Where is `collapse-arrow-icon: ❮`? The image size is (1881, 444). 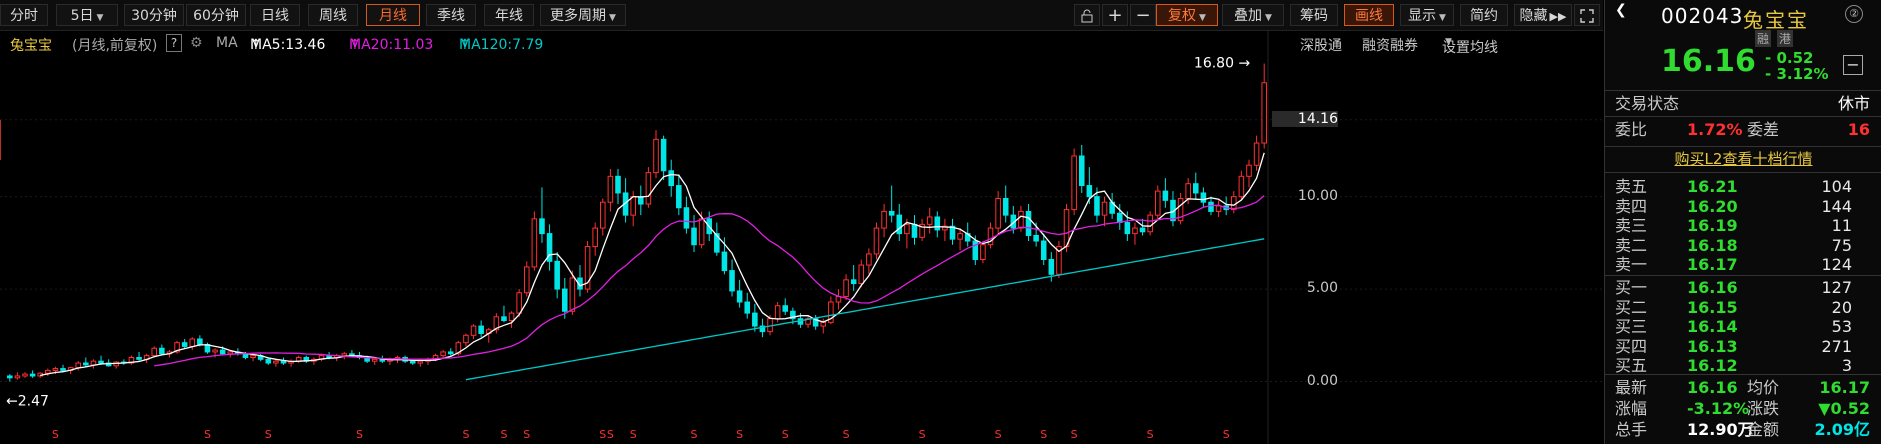 collapse-arrow-icon: ❮ is located at coordinates (1621, 10).